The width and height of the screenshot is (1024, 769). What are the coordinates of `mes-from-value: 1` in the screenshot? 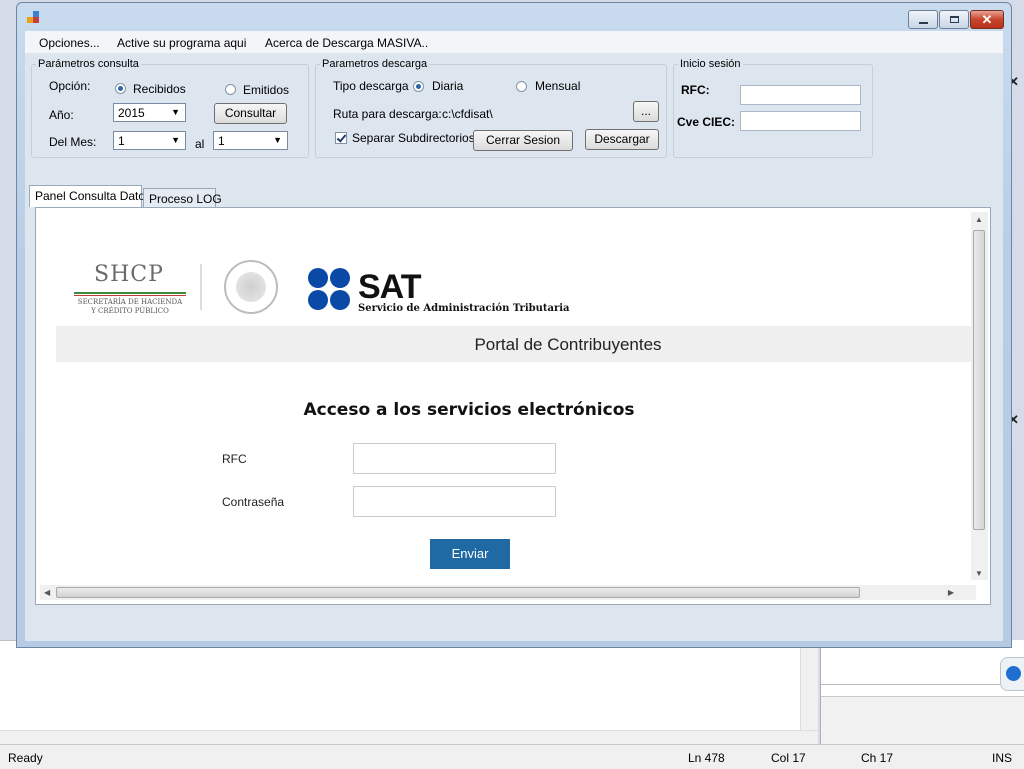 It's located at (121, 141).